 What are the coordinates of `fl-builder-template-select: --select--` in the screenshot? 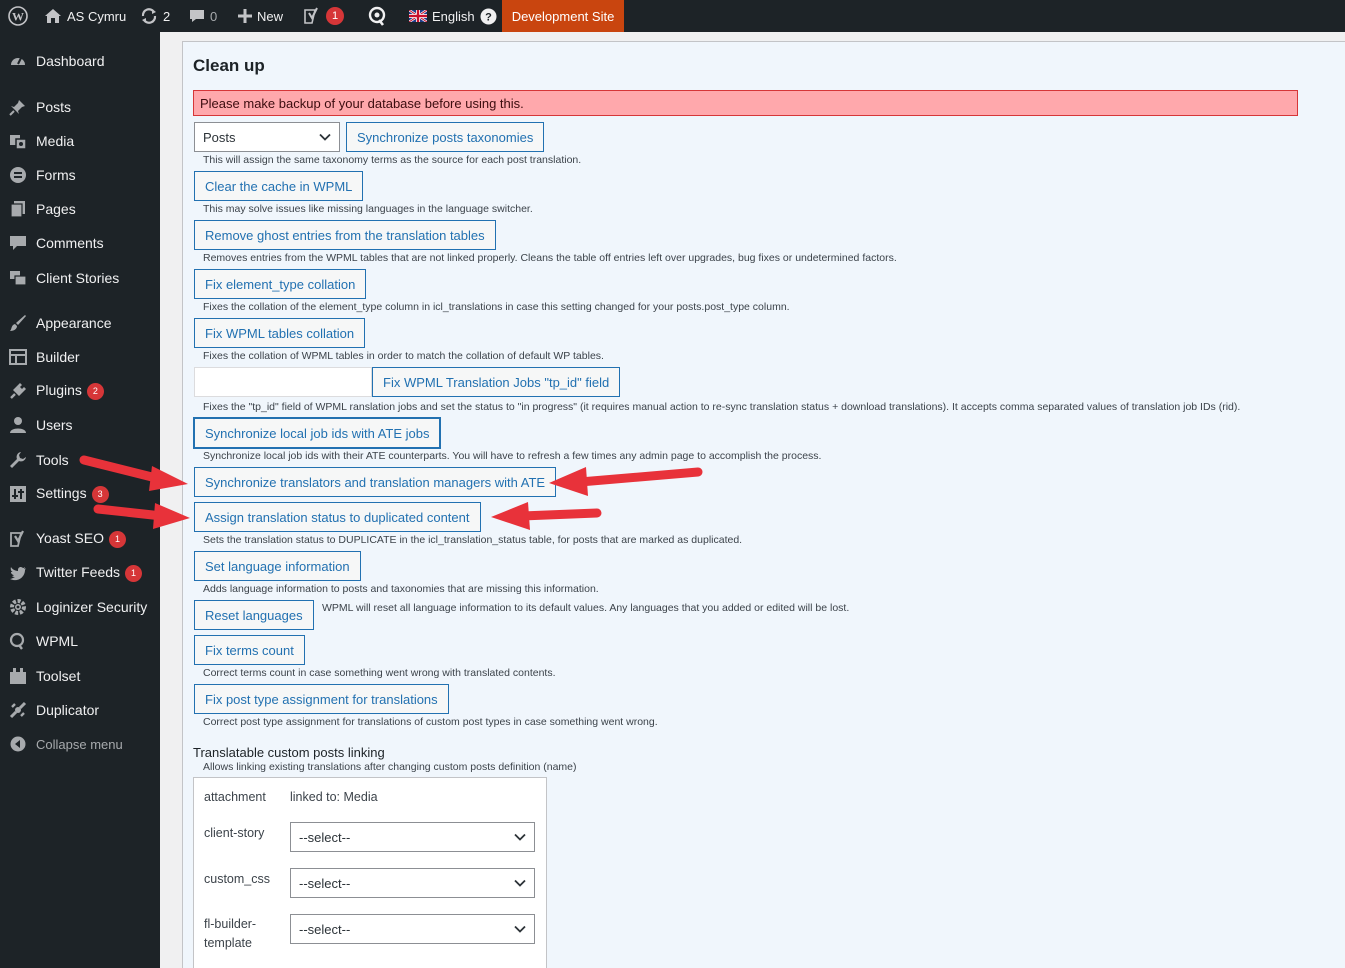 It's located at (412, 929).